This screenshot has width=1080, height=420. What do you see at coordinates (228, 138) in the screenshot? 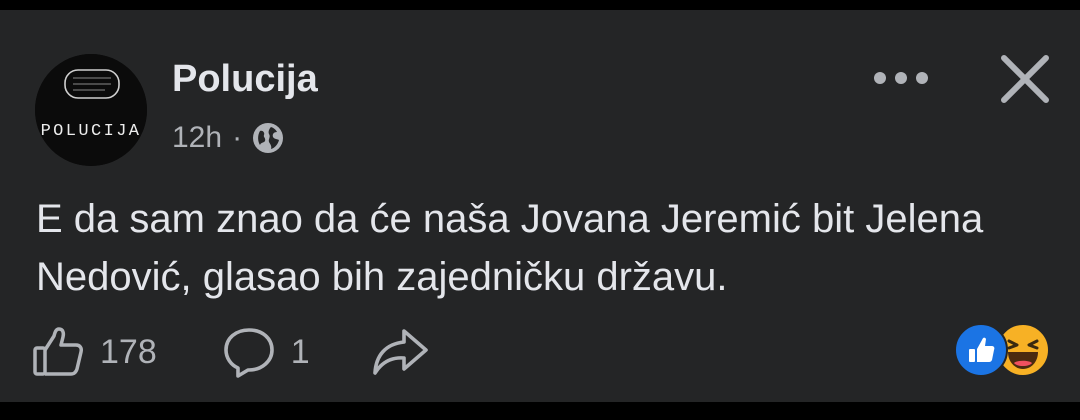
I see `post-meta: 12h ·` at bounding box center [228, 138].